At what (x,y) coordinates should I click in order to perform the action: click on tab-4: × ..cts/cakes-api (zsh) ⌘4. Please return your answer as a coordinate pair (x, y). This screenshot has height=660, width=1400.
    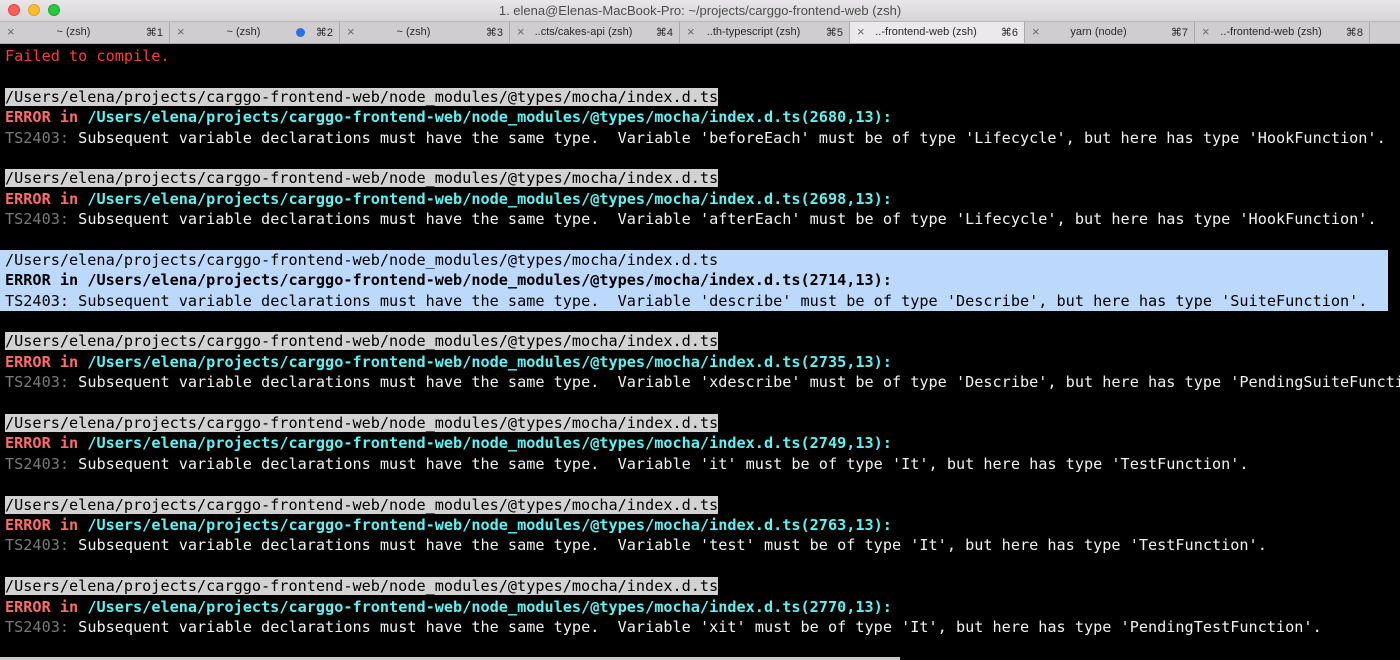
    Looking at the image, I should click on (595, 32).